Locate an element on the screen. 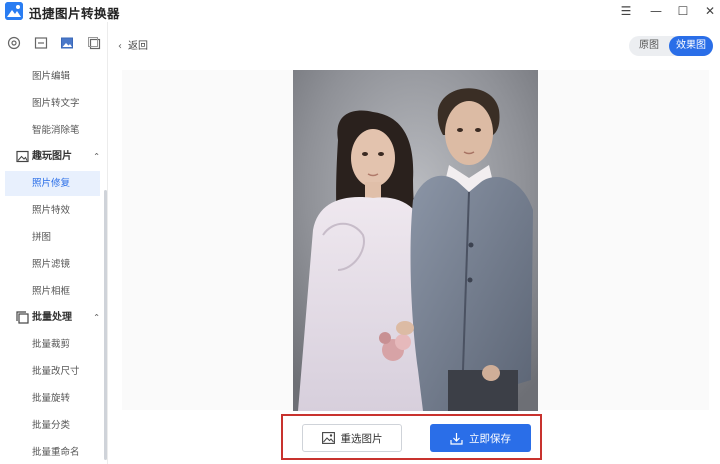  sidebar-item-smart-eraser: 智能消除笔 is located at coordinates (52, 130).